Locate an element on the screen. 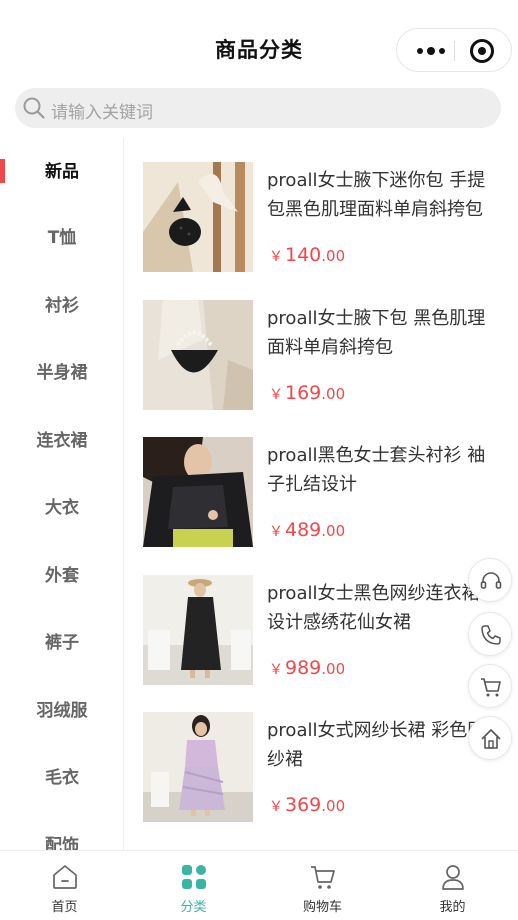 The image size is (518, 920). tab-profile: 我的 is located at coordinates (452, 885).